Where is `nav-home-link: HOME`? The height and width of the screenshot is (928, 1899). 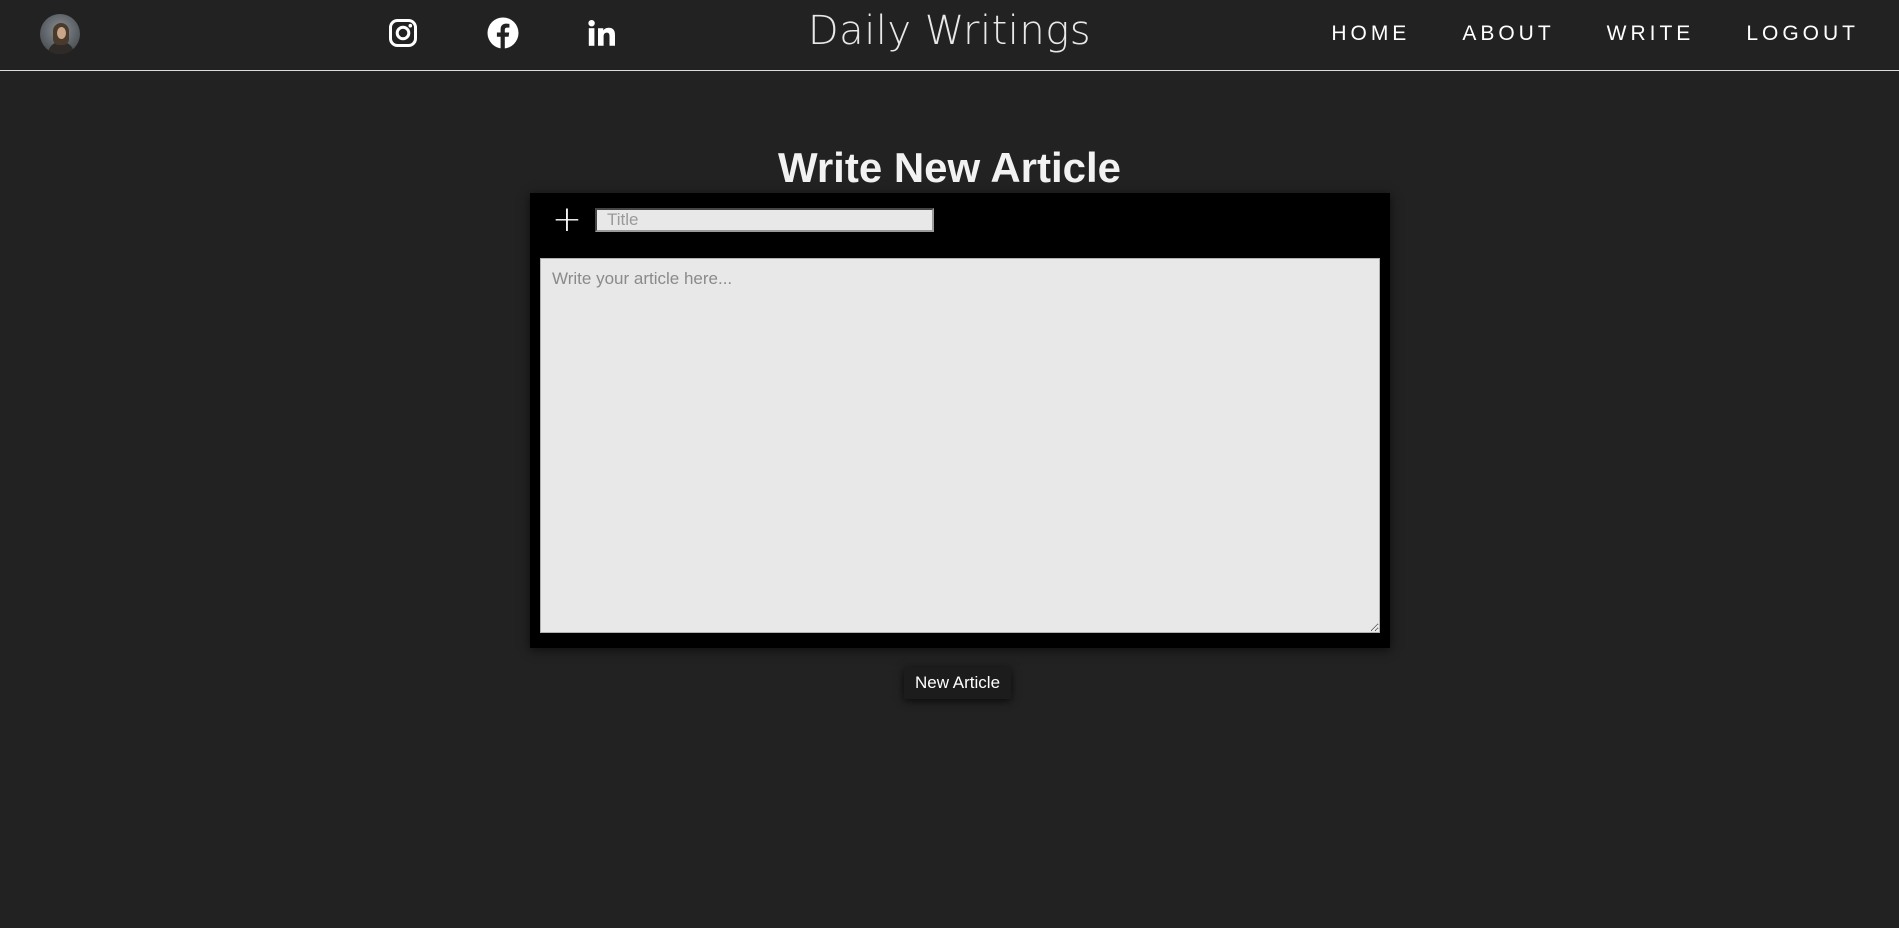
nav-home-link: HOME is located at coordinates (1370, 34).